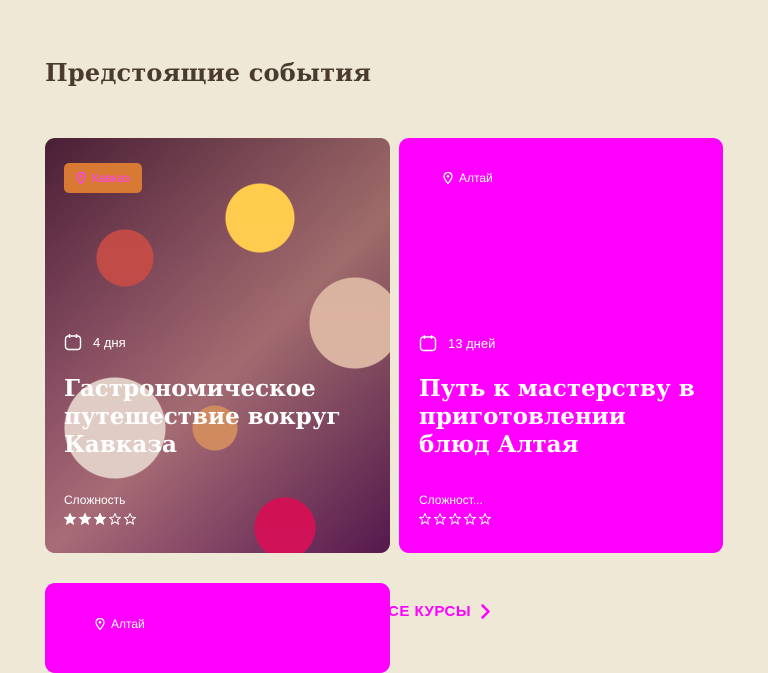  What do you see at coordinates (217, 628) in the screenshot?
I see `event-card-altai-2: Алтай` at bounding box center [217, 628].